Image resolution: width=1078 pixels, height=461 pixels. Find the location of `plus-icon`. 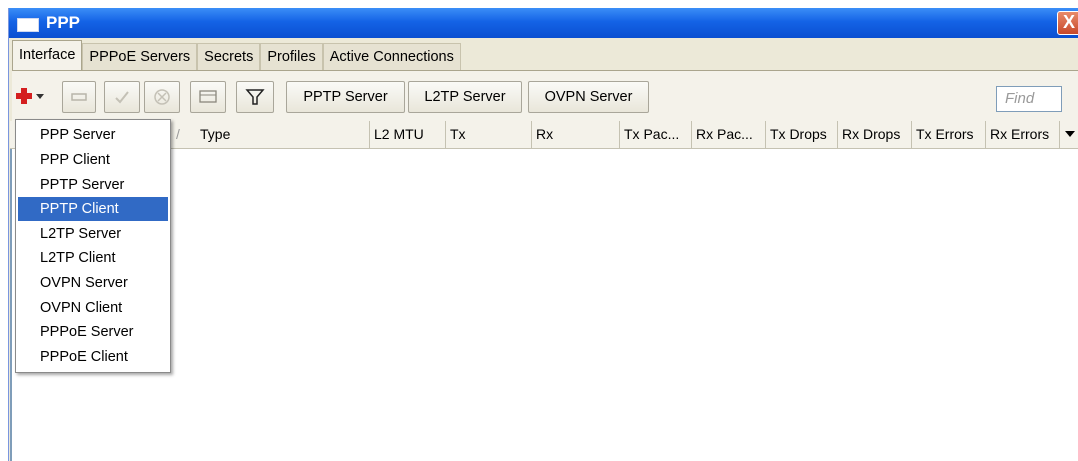

plus-icon is located at coordinates (30, 96).